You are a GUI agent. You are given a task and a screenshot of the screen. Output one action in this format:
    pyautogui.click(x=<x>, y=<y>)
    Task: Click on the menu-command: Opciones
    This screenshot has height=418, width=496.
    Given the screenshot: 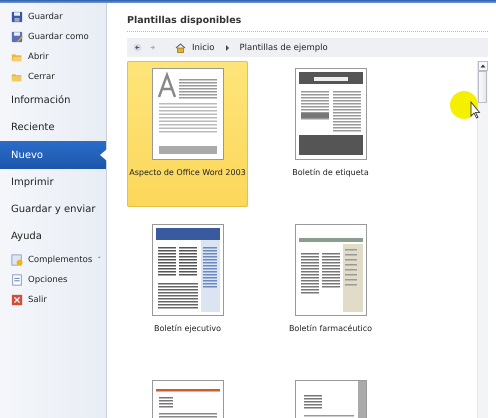 What is the action you would take?
    pyautogui.click(x=53, y=280)
    